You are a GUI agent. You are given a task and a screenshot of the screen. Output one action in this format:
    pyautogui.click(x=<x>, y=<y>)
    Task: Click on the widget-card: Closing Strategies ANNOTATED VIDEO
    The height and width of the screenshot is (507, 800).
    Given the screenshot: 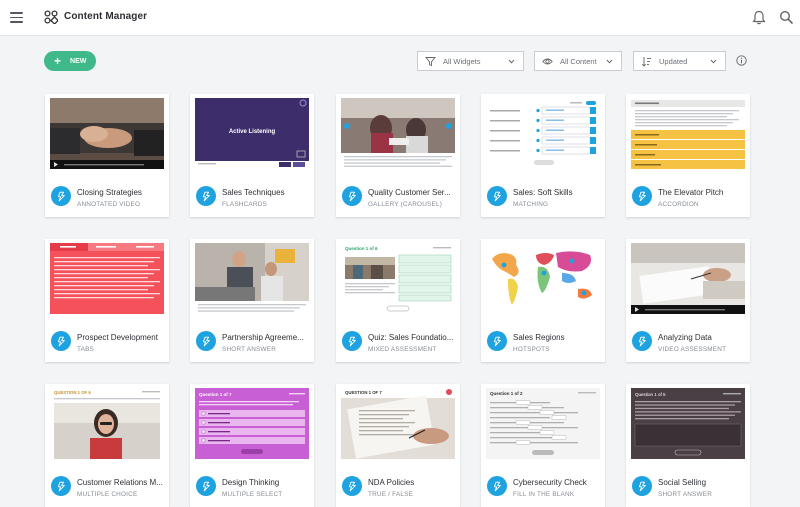 What is the action you would take?
    pyautogui.click(x=107, y=155)
    